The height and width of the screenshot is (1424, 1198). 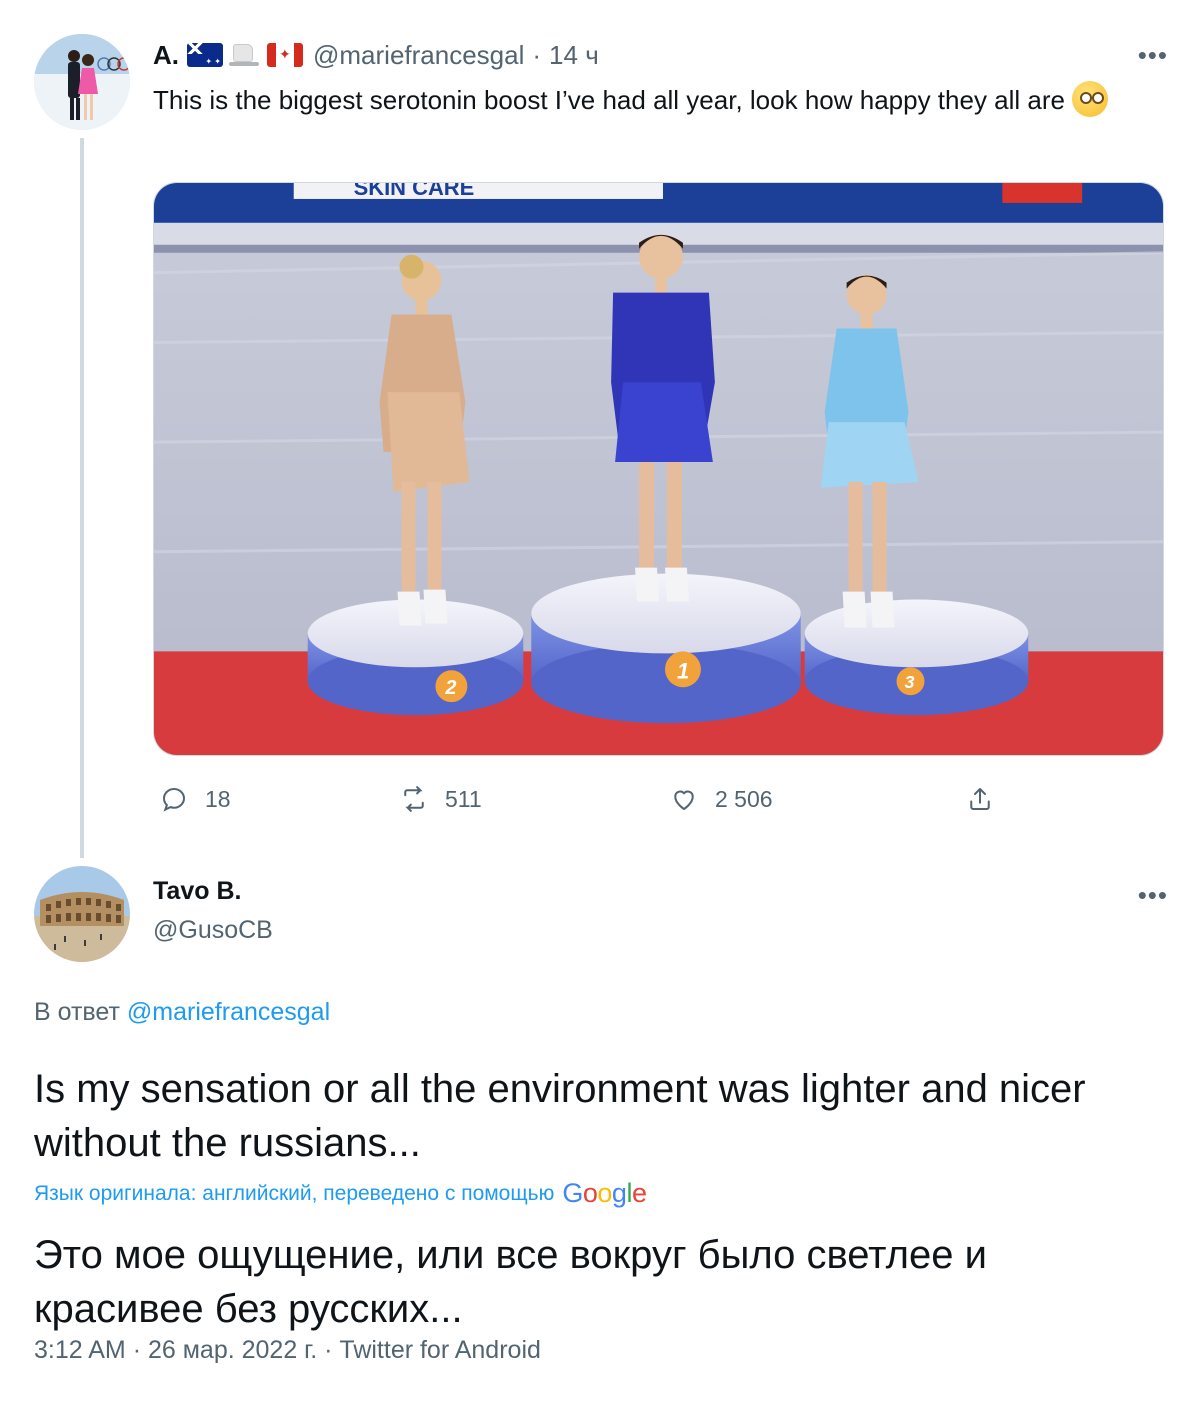 I want to click on parent-handle: @mariefrancesgal, so click(x=418, y=55).